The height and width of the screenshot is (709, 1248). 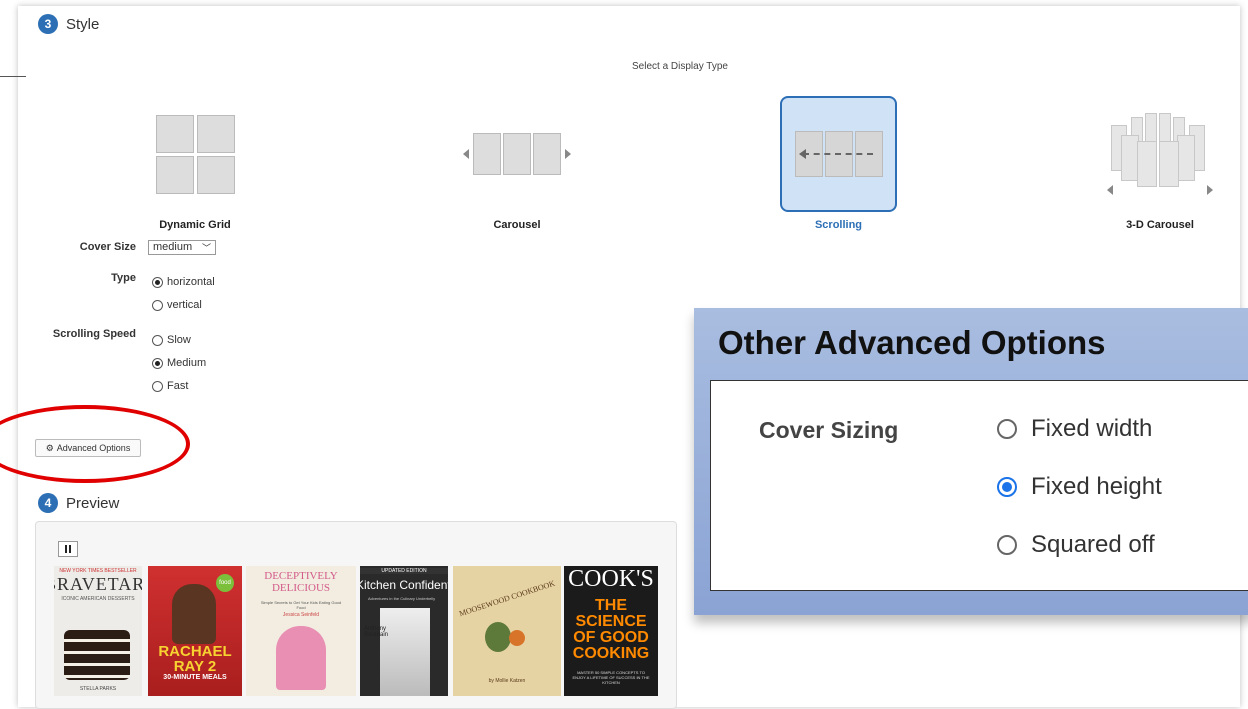 I want to click on display-option-label: Scrolling, so click(x=838, y=225).